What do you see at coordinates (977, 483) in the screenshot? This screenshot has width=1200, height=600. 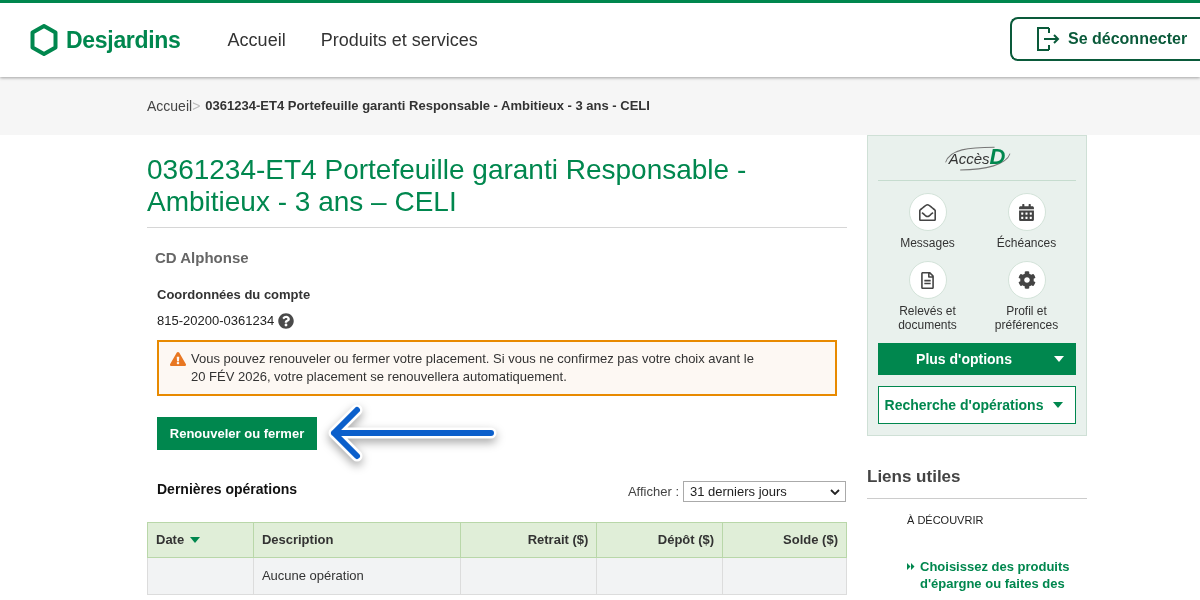 I see `useful-links-title: Liens utiles` at bounding box center [977, 483].